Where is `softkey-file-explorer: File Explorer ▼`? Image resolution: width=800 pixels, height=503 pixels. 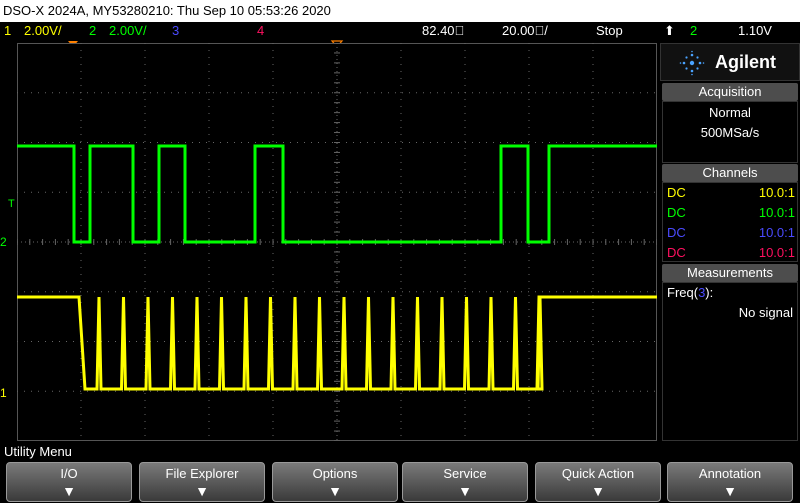 softkey-file-explorer: File Explorer ▼ is located at coordinates (202, 482).